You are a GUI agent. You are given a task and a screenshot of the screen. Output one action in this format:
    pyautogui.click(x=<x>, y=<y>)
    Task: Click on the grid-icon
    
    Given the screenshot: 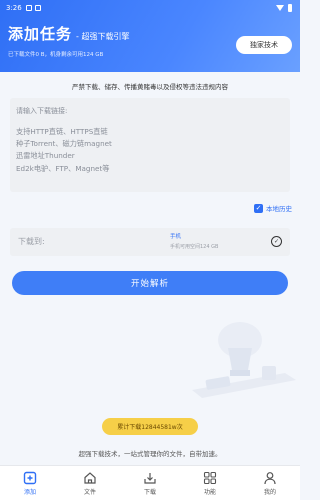 What is the action you would take?
    pyautogui.click(x=210, y=477)
    